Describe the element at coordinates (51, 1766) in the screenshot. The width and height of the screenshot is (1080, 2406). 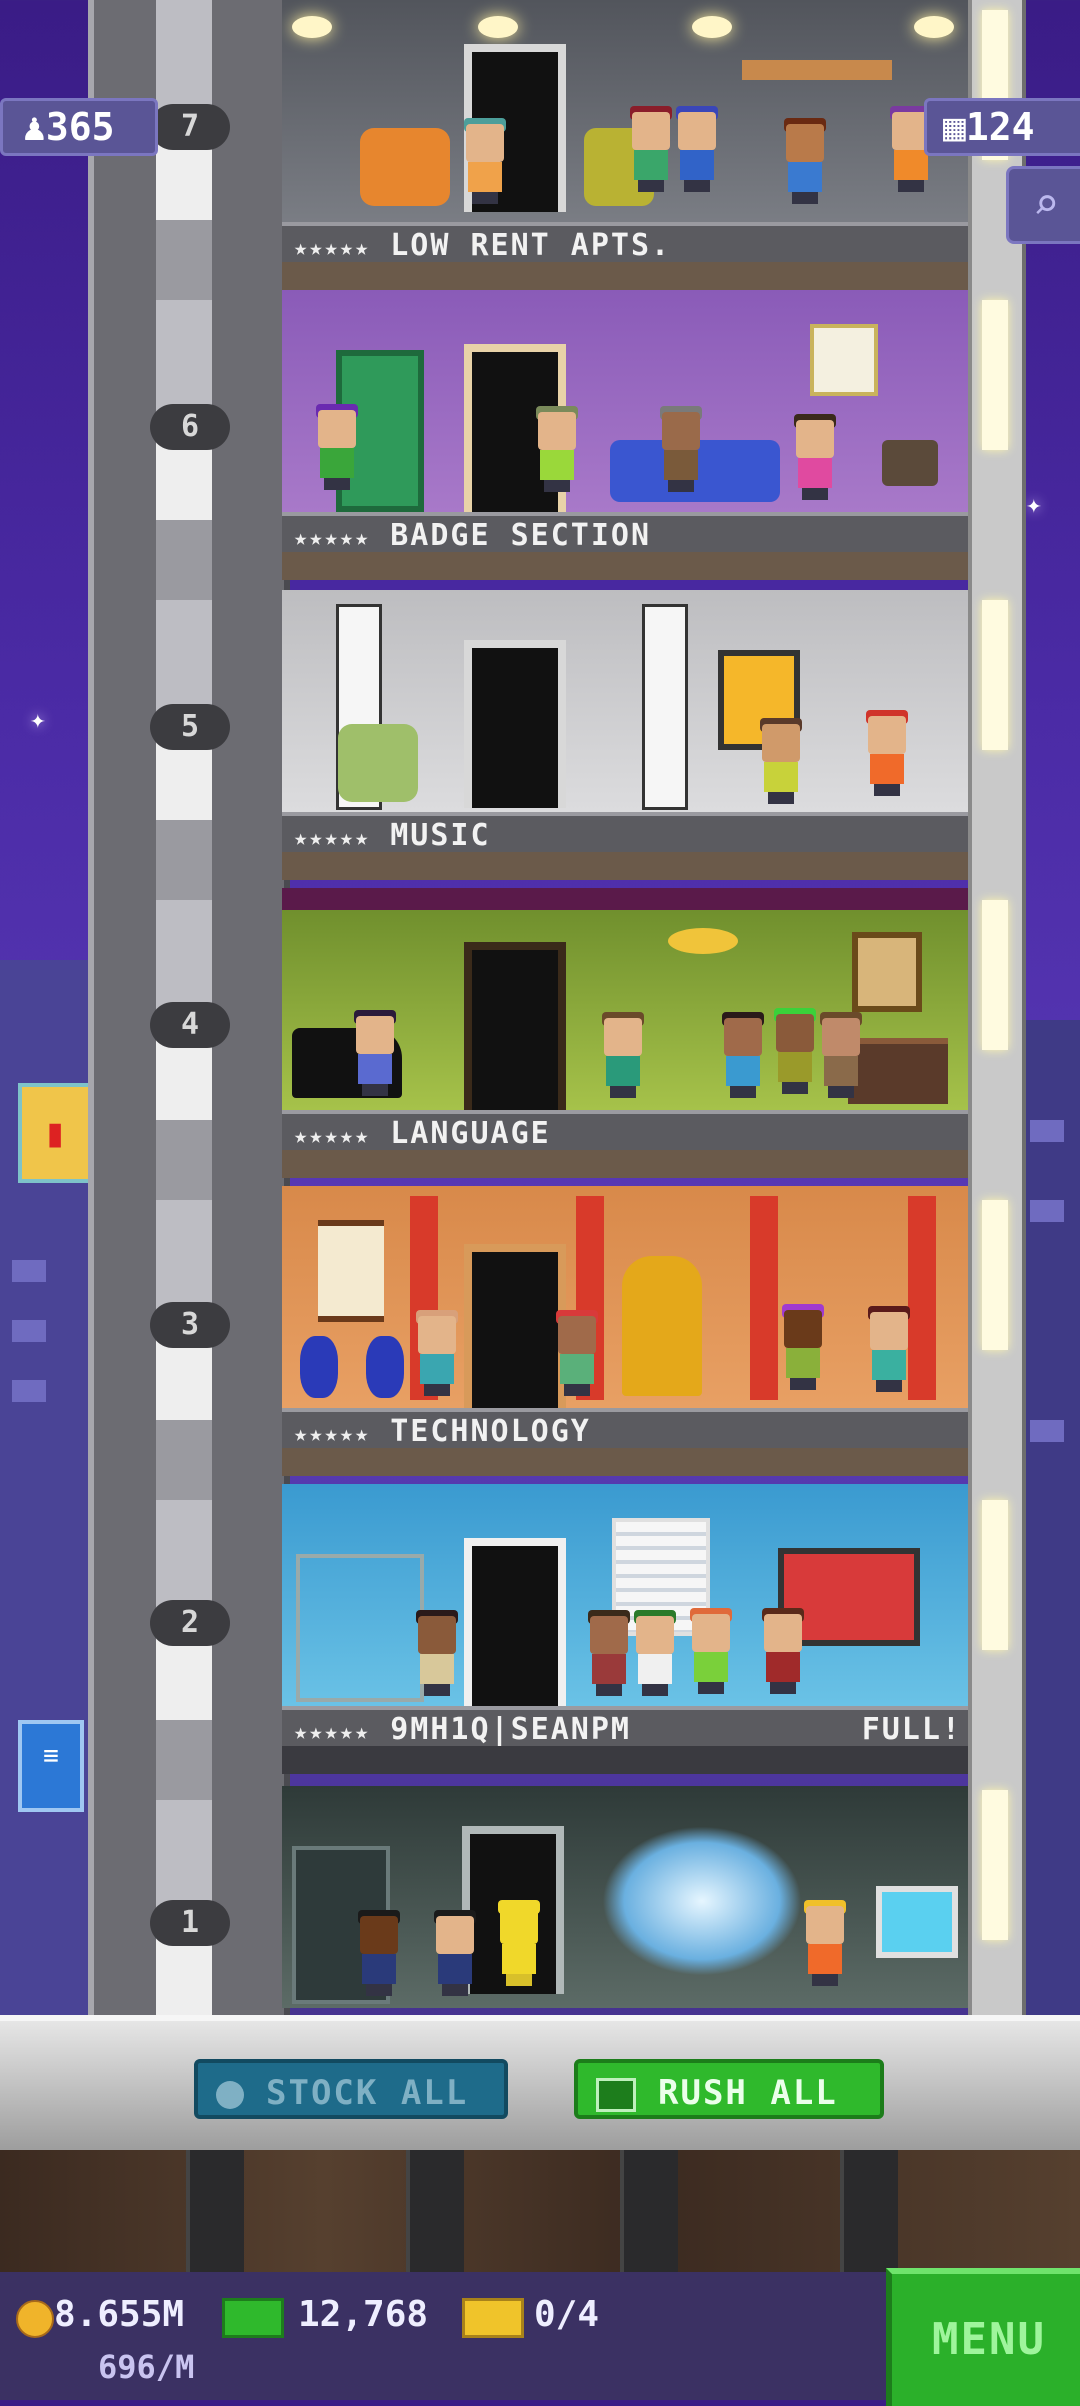
I see `document-billboard-icon: ≡` at that location.